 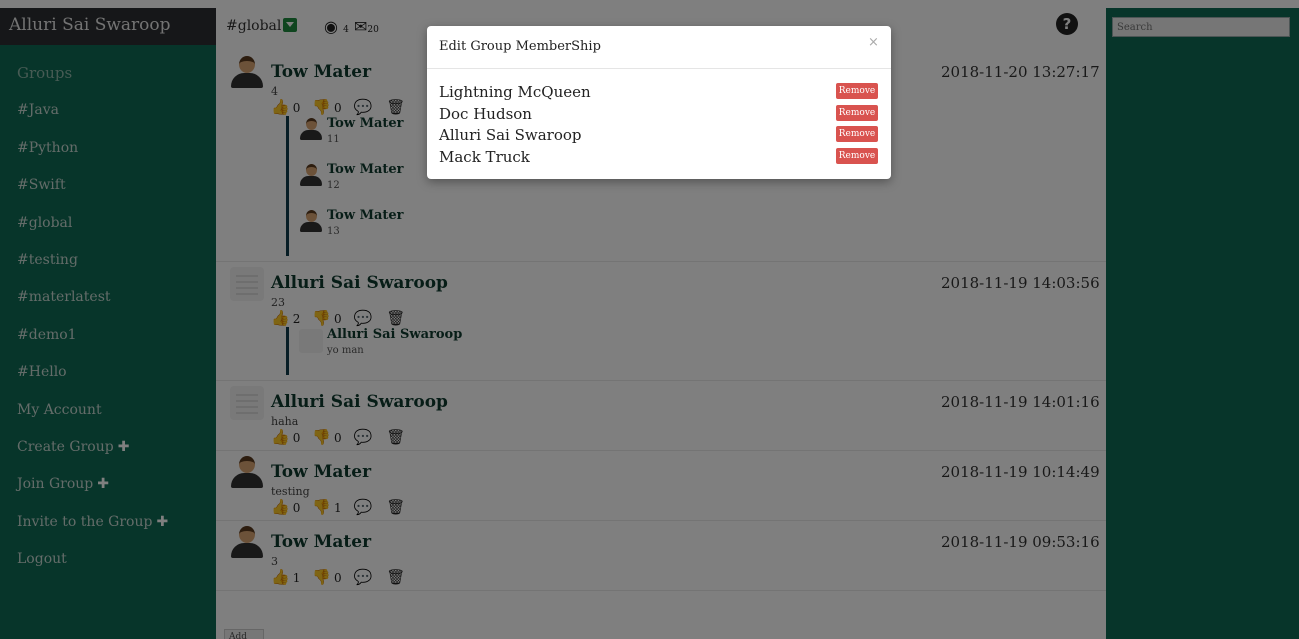 What do you see at coordinates (873, 42) in the screenshot?
I see `close-icon: ×` at bounding box center [873, 42].